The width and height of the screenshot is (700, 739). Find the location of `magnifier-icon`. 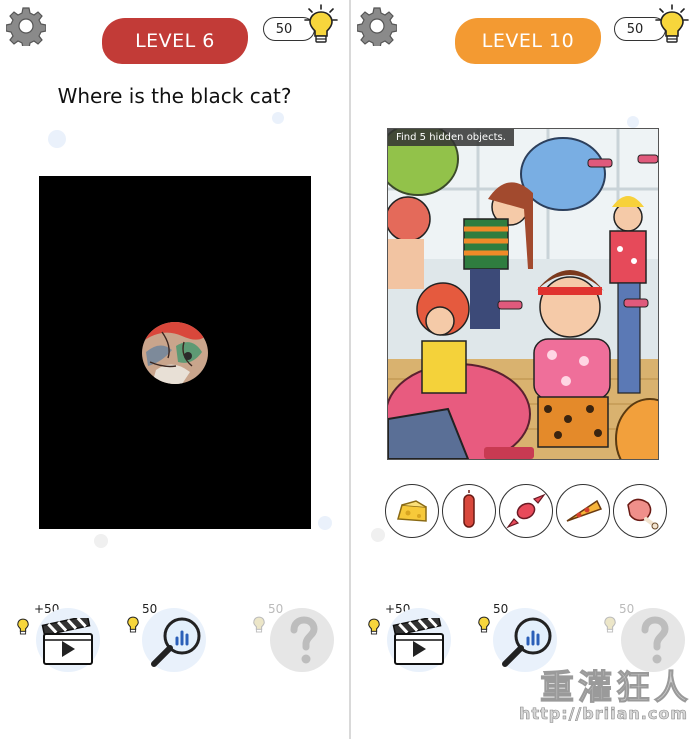

magnifier-icon is located at coordinates (176, 642).